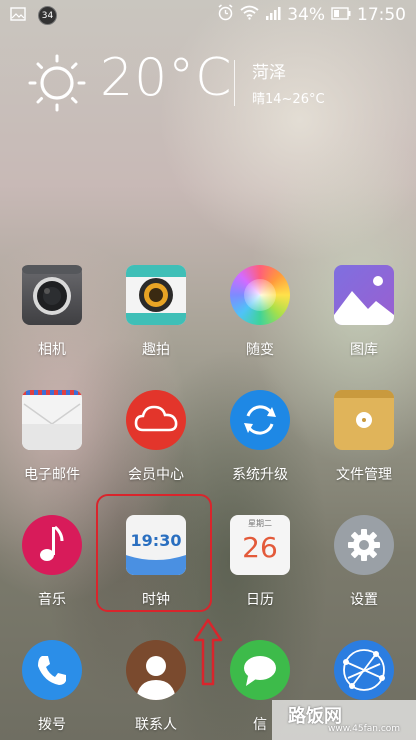  I want to click on app-suibian: 随变, so click(260, 312).